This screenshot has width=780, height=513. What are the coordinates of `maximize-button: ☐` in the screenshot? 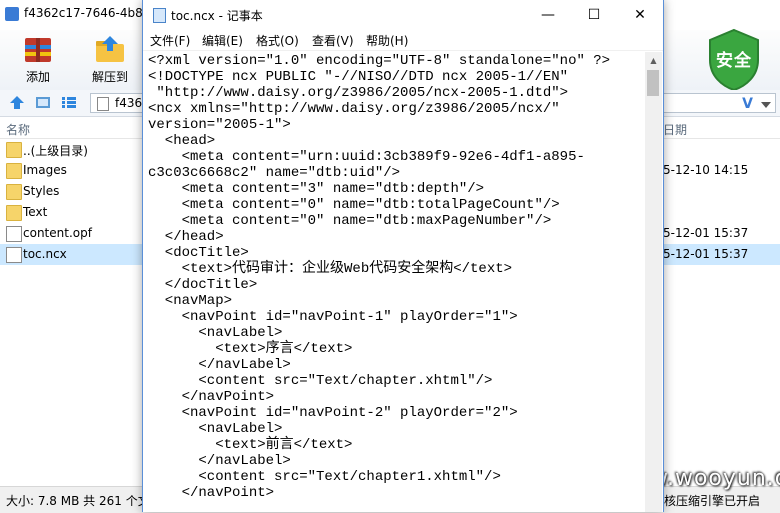 It's located at (594, 15).